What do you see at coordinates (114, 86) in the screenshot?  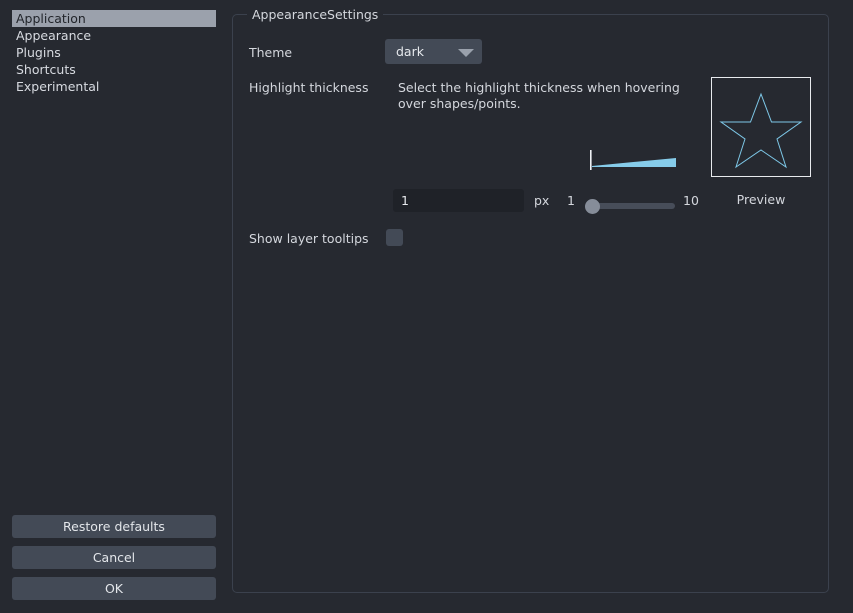 I see `sidebar-item-experimental: Experimental` at bounding box center [114, 86].